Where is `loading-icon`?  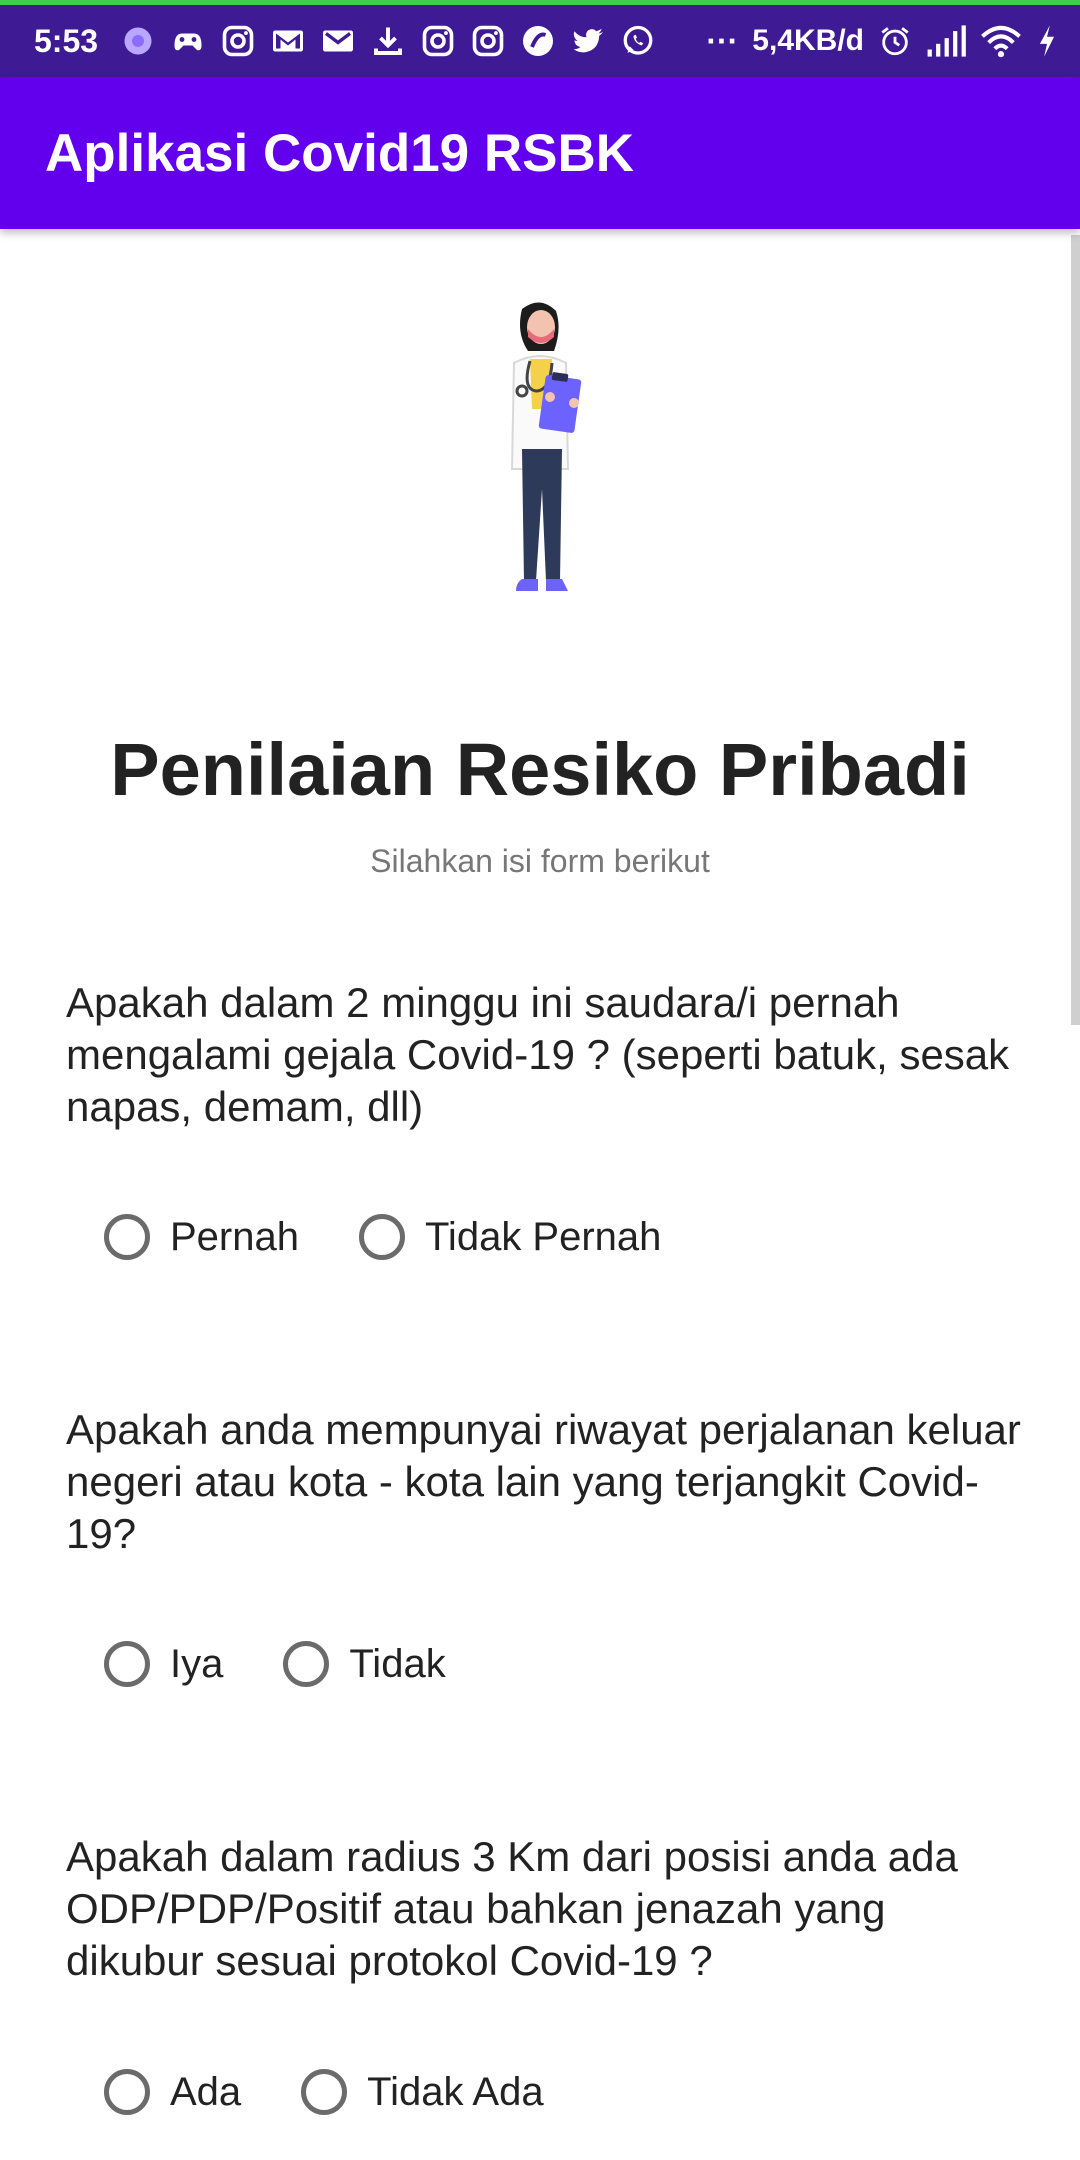
loading-icon is located at coordinates (138, 41).